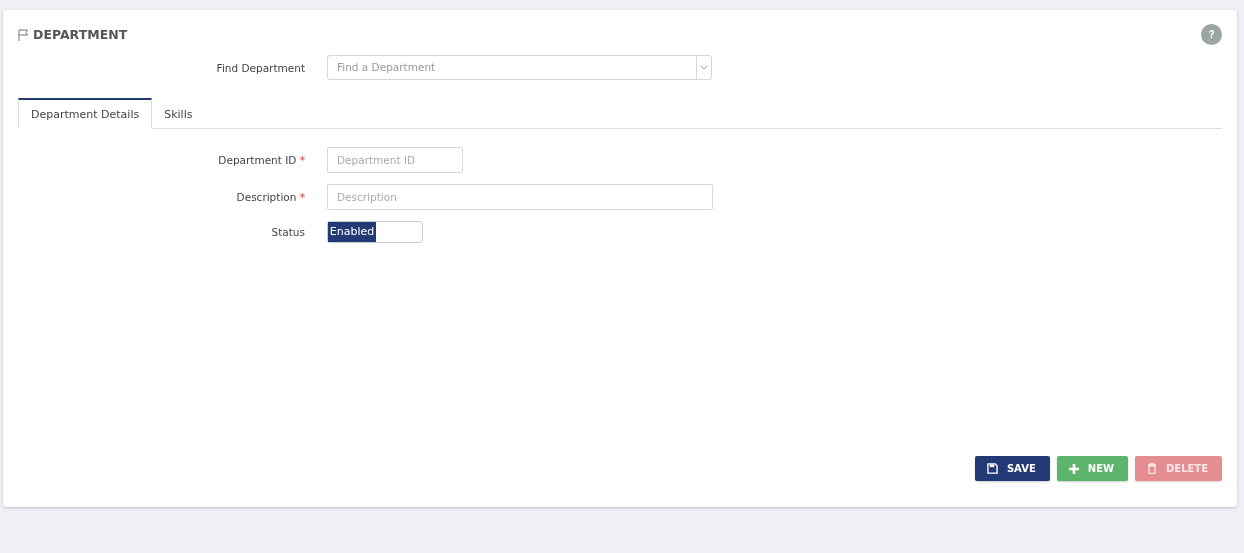  What do you see at coordinates (1152, 468) in the screenshot?
I see `trash-icon` at bounding box center [1152, 468].